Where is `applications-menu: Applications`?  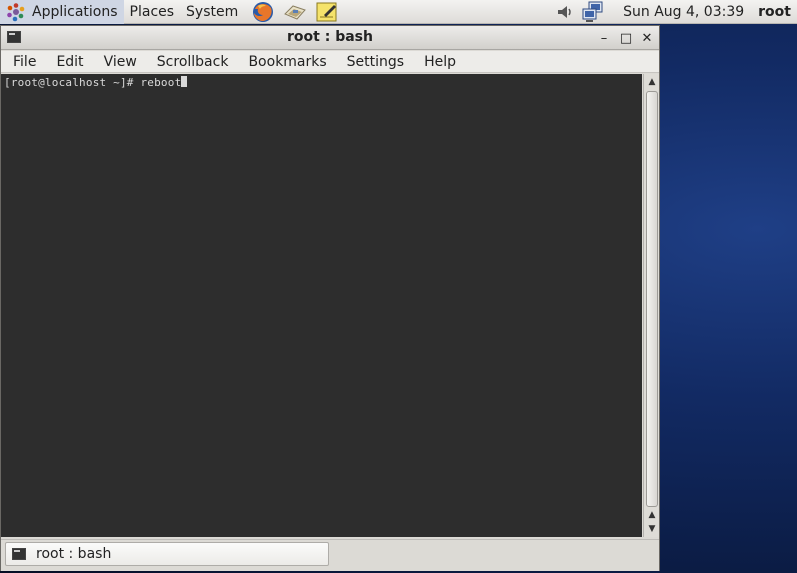 applications-menu: Applications is located at coordinates (62, 12).